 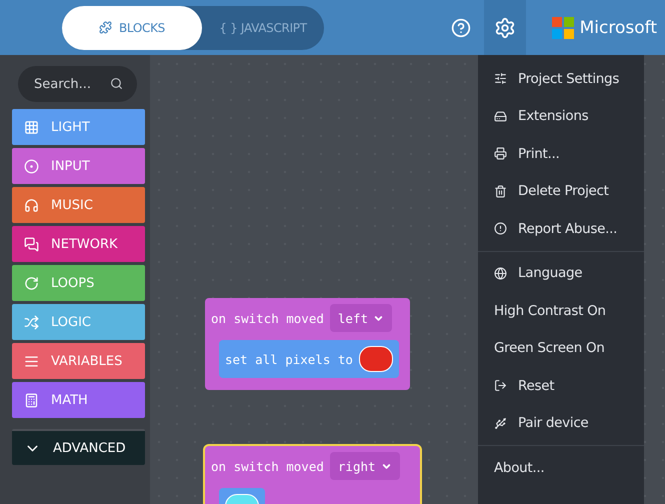 What do you see at coordinates (78, 283) in the screenshot?
I see `category-button: LOOPS` at bounding box center [78, 283].